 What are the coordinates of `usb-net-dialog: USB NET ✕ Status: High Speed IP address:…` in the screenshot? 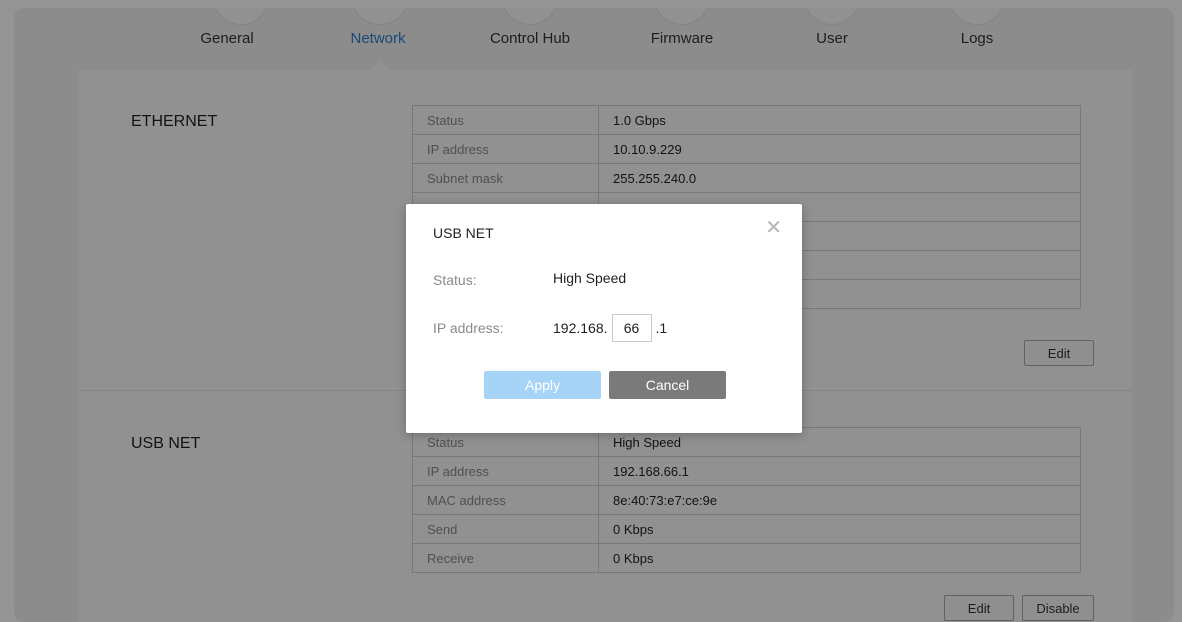 It's located at (604, 318).